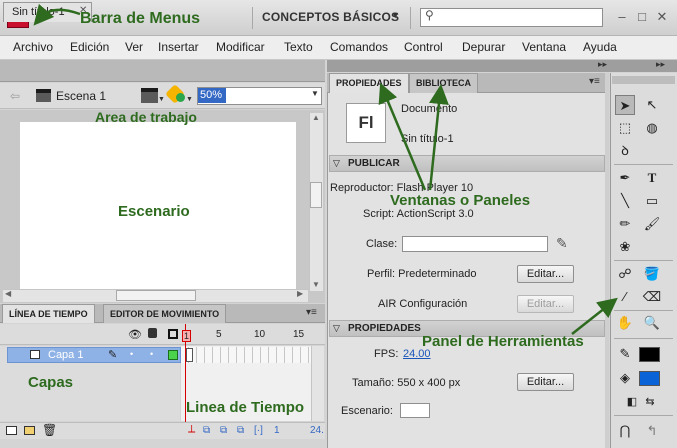 Image resolution: width=677 pixels, height=448 pixels. What do you see at coordinates (154, 211) in the screenshot?
I see `annotation-stage: Escenario` at bounding box center [154, 211].